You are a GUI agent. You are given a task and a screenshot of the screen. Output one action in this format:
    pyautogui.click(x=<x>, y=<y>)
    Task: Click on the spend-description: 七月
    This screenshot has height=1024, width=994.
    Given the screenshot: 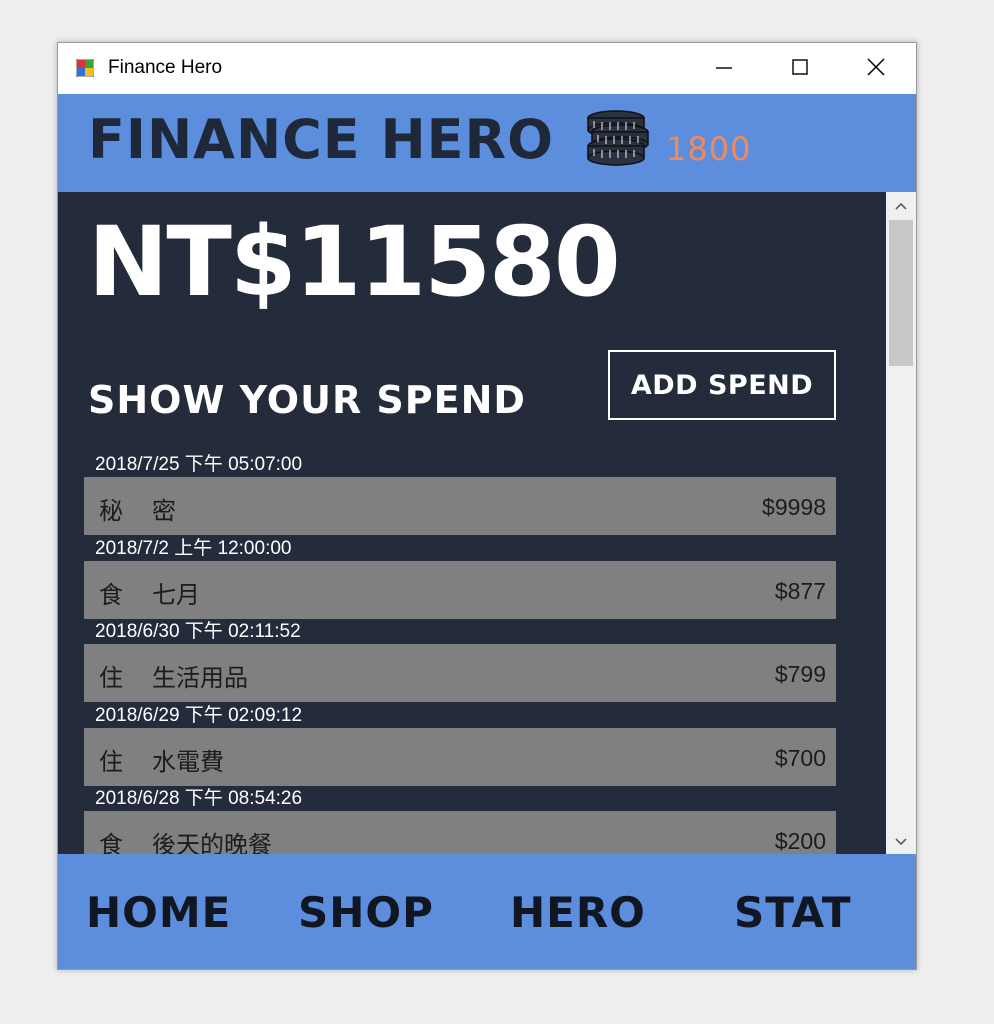 What is the action you would take?
    pyautogui.click(x=176, y=594)
    